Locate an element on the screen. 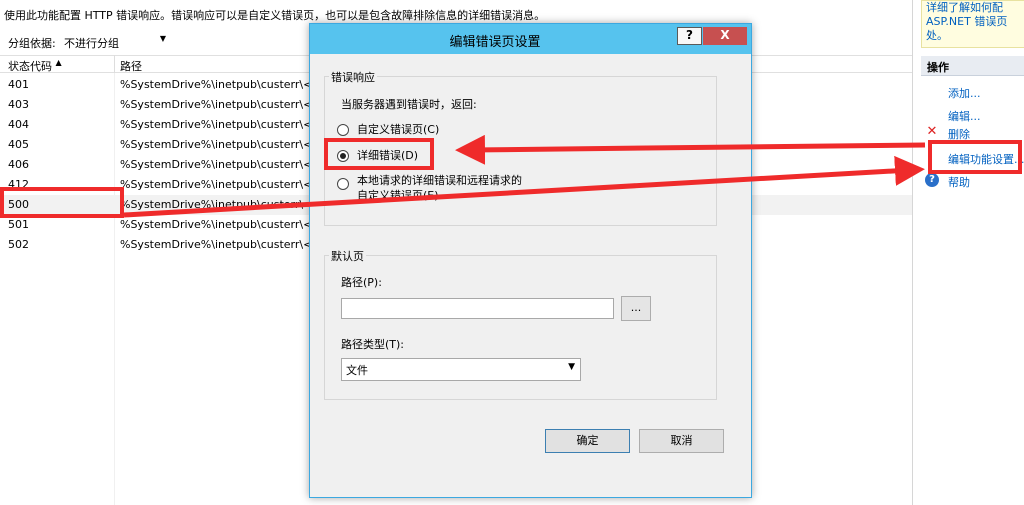 Image resolution: width=1024 pixels, height=505 pixels. radio-local-remote-label: 本地请求的详细错误和远程请求的 is located at coordinates (439, 180).